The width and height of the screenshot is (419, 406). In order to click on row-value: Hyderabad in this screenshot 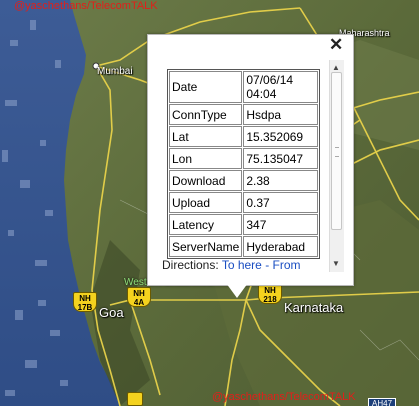, I will do `click(280, 246)`.